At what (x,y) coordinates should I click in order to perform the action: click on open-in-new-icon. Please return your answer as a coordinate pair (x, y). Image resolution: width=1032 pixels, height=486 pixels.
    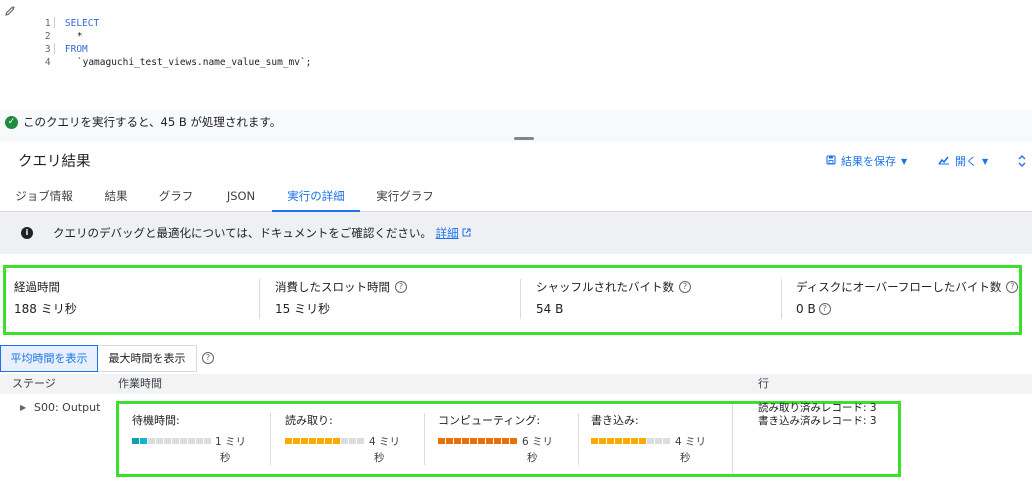
    Looking at the image, I should click on (466, 233).